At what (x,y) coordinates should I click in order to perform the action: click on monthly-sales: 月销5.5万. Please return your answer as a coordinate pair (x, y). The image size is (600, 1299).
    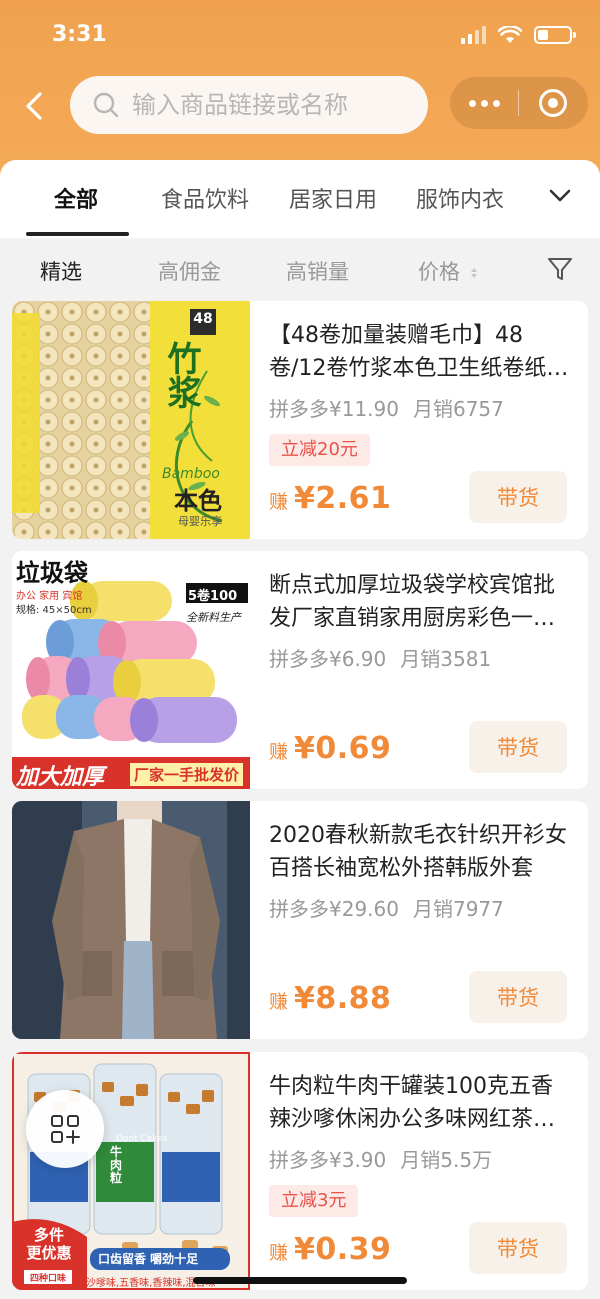
    Looking at the image, I should click on (446, 1160).